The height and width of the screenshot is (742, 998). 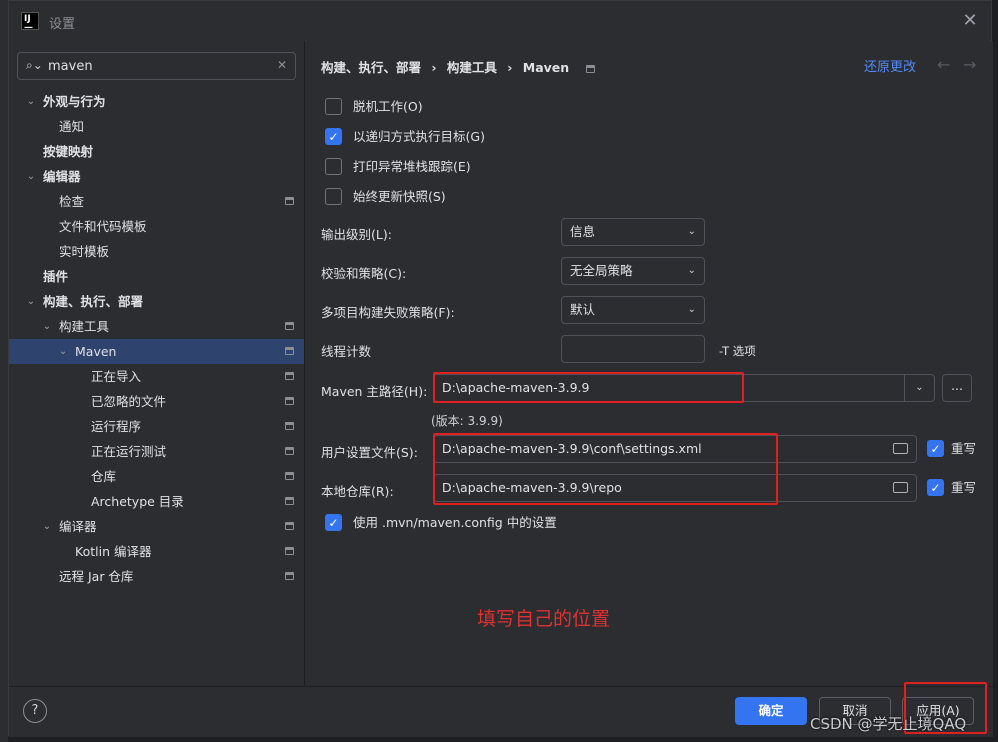 What do you see at coordinates (74, 101) in the screenshot?
I see `tree-label: 外观与行为` at bounding box center [74, 101].